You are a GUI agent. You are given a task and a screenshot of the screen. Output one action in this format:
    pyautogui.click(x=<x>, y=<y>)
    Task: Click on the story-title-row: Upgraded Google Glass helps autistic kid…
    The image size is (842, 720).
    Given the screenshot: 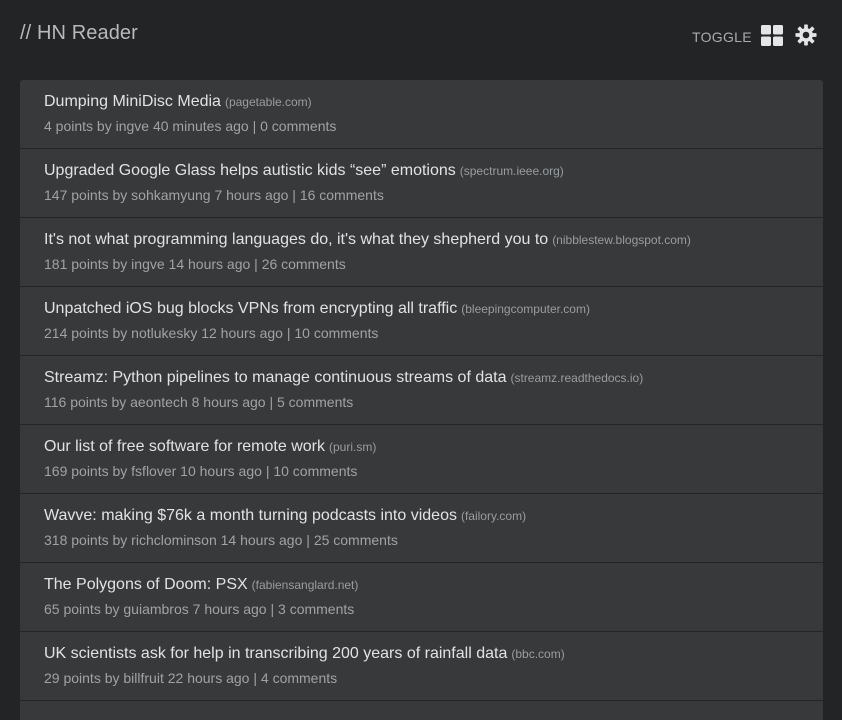 What is the action you would take?
    pyautogui.click(x=304, y=171)
    